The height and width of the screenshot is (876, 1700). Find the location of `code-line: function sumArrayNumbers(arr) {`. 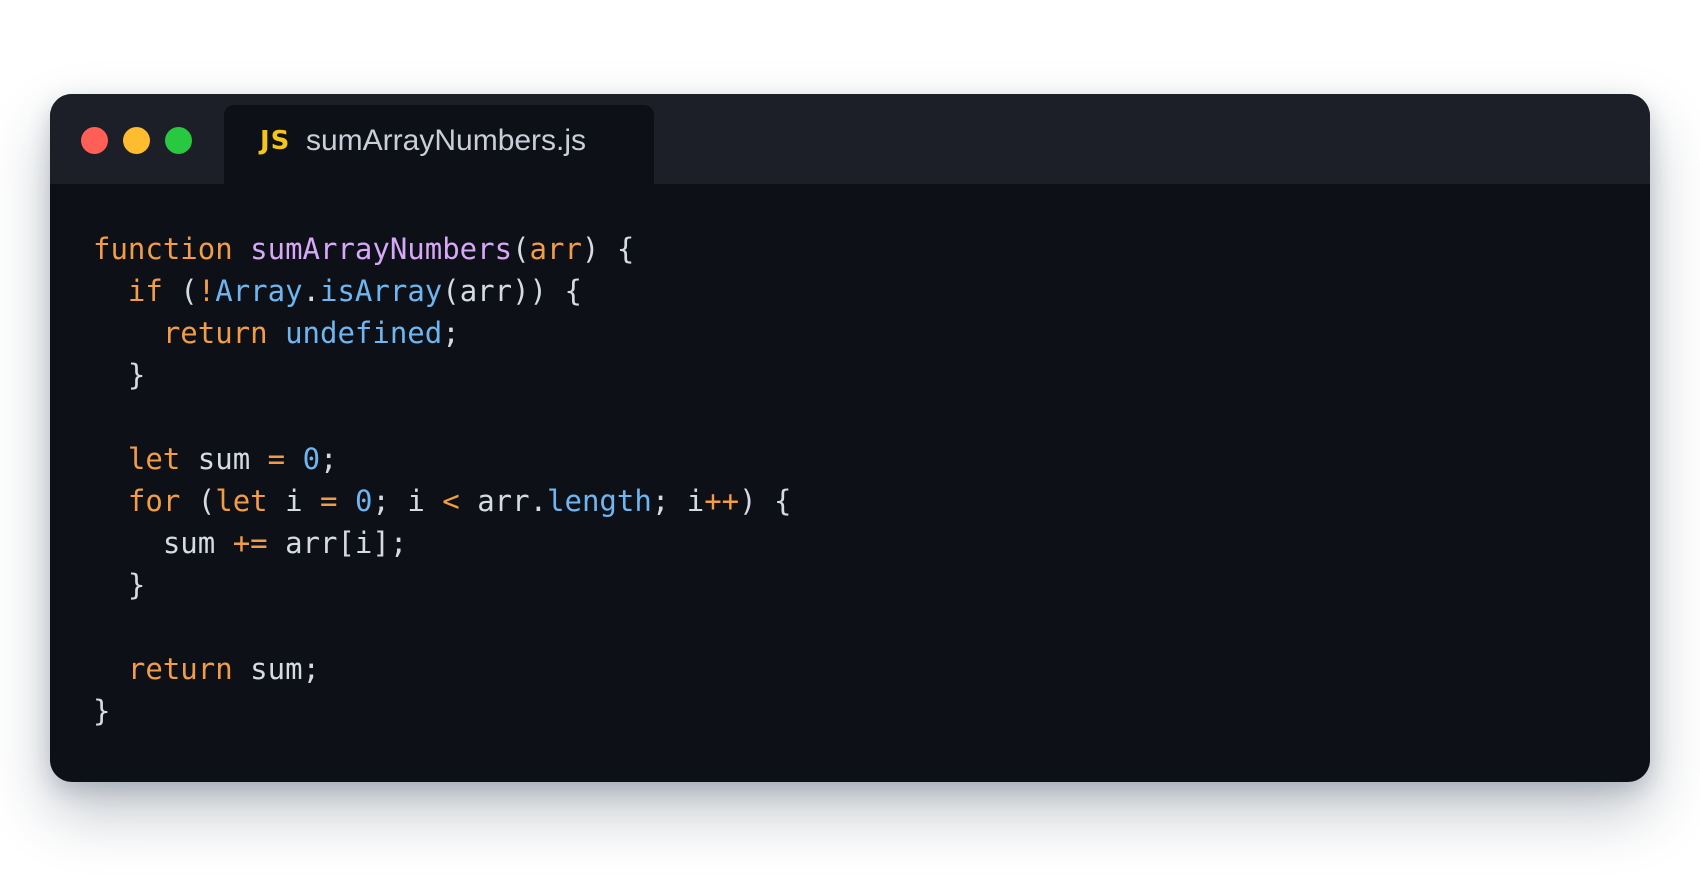

code-line: function sumArrayNumbers(arr) { is located at coordinates (442, 249).